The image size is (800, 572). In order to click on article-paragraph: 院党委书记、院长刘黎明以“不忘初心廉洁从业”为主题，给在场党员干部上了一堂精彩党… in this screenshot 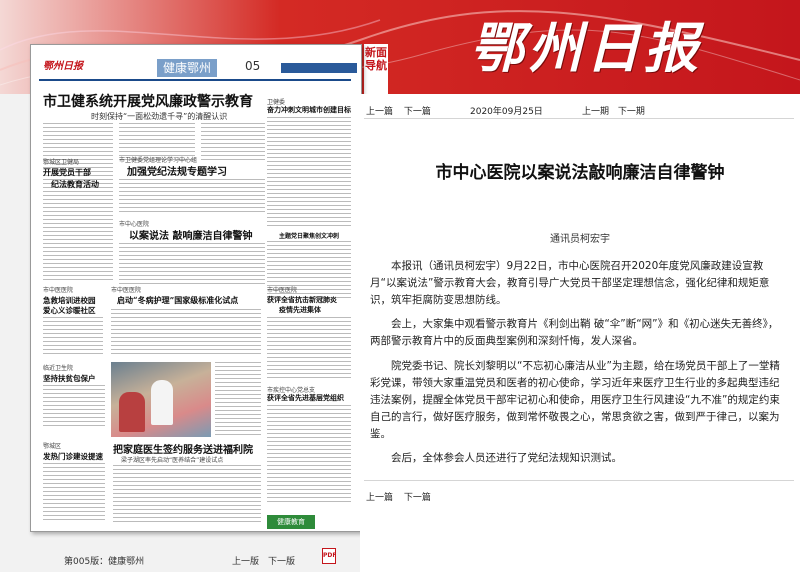, I will do `click(575, 400)`.